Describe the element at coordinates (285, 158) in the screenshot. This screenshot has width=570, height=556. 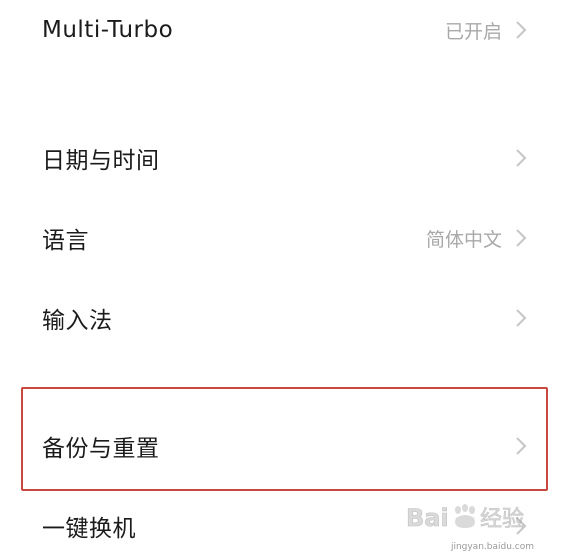
I see `settings-item-date-time: 日期与时间` at that location.